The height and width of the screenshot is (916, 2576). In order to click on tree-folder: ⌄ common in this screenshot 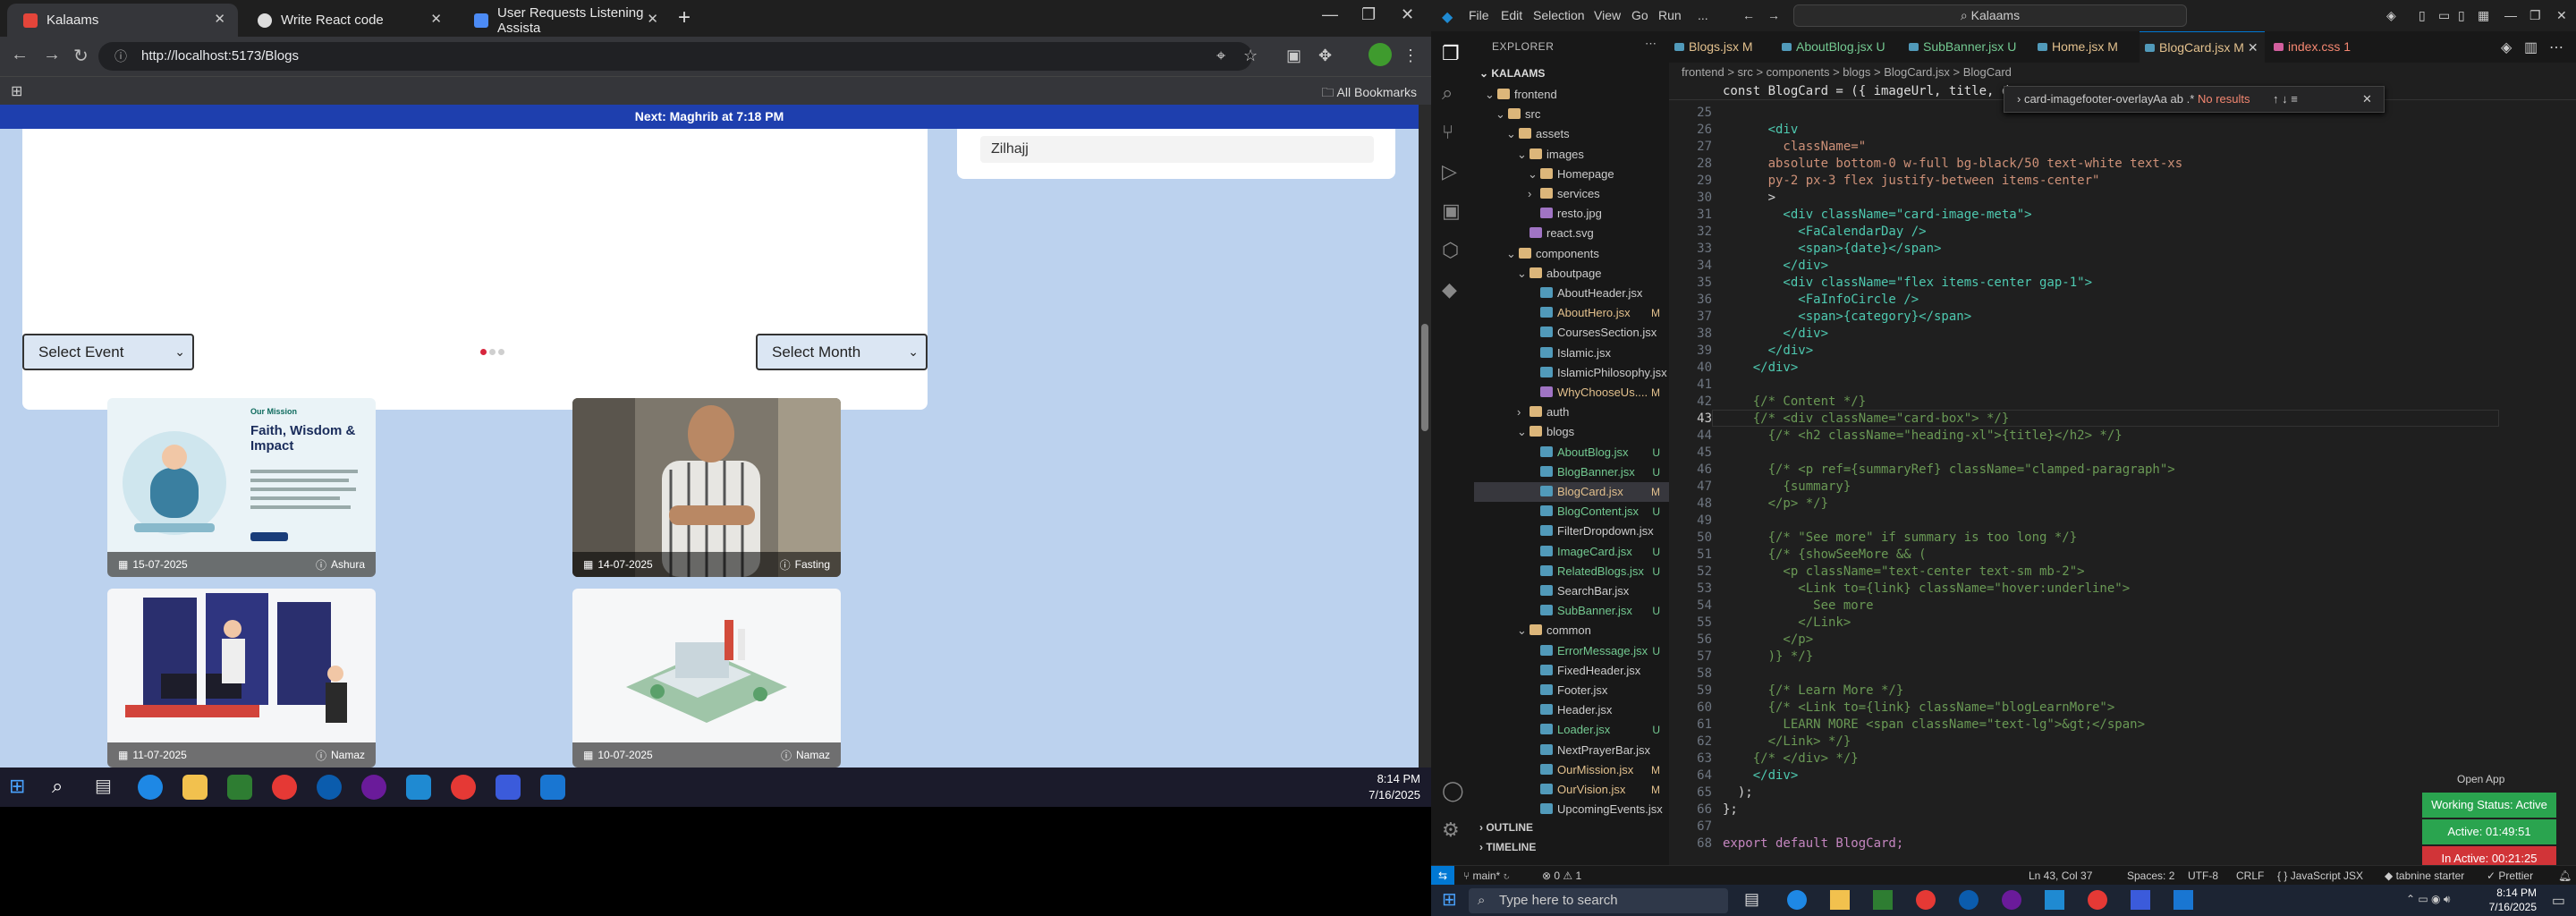, I will do `click(1571, 630)`.